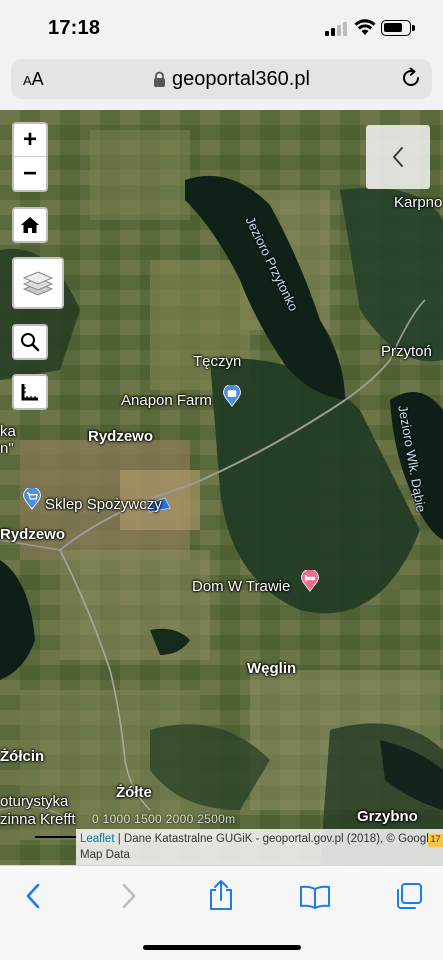 This screenshot has height=960, width=443. What do you see at coordinates (7, 448) in the screenshot?
I see `place-label-cut-n: n"` at bounding box center [7, 448].